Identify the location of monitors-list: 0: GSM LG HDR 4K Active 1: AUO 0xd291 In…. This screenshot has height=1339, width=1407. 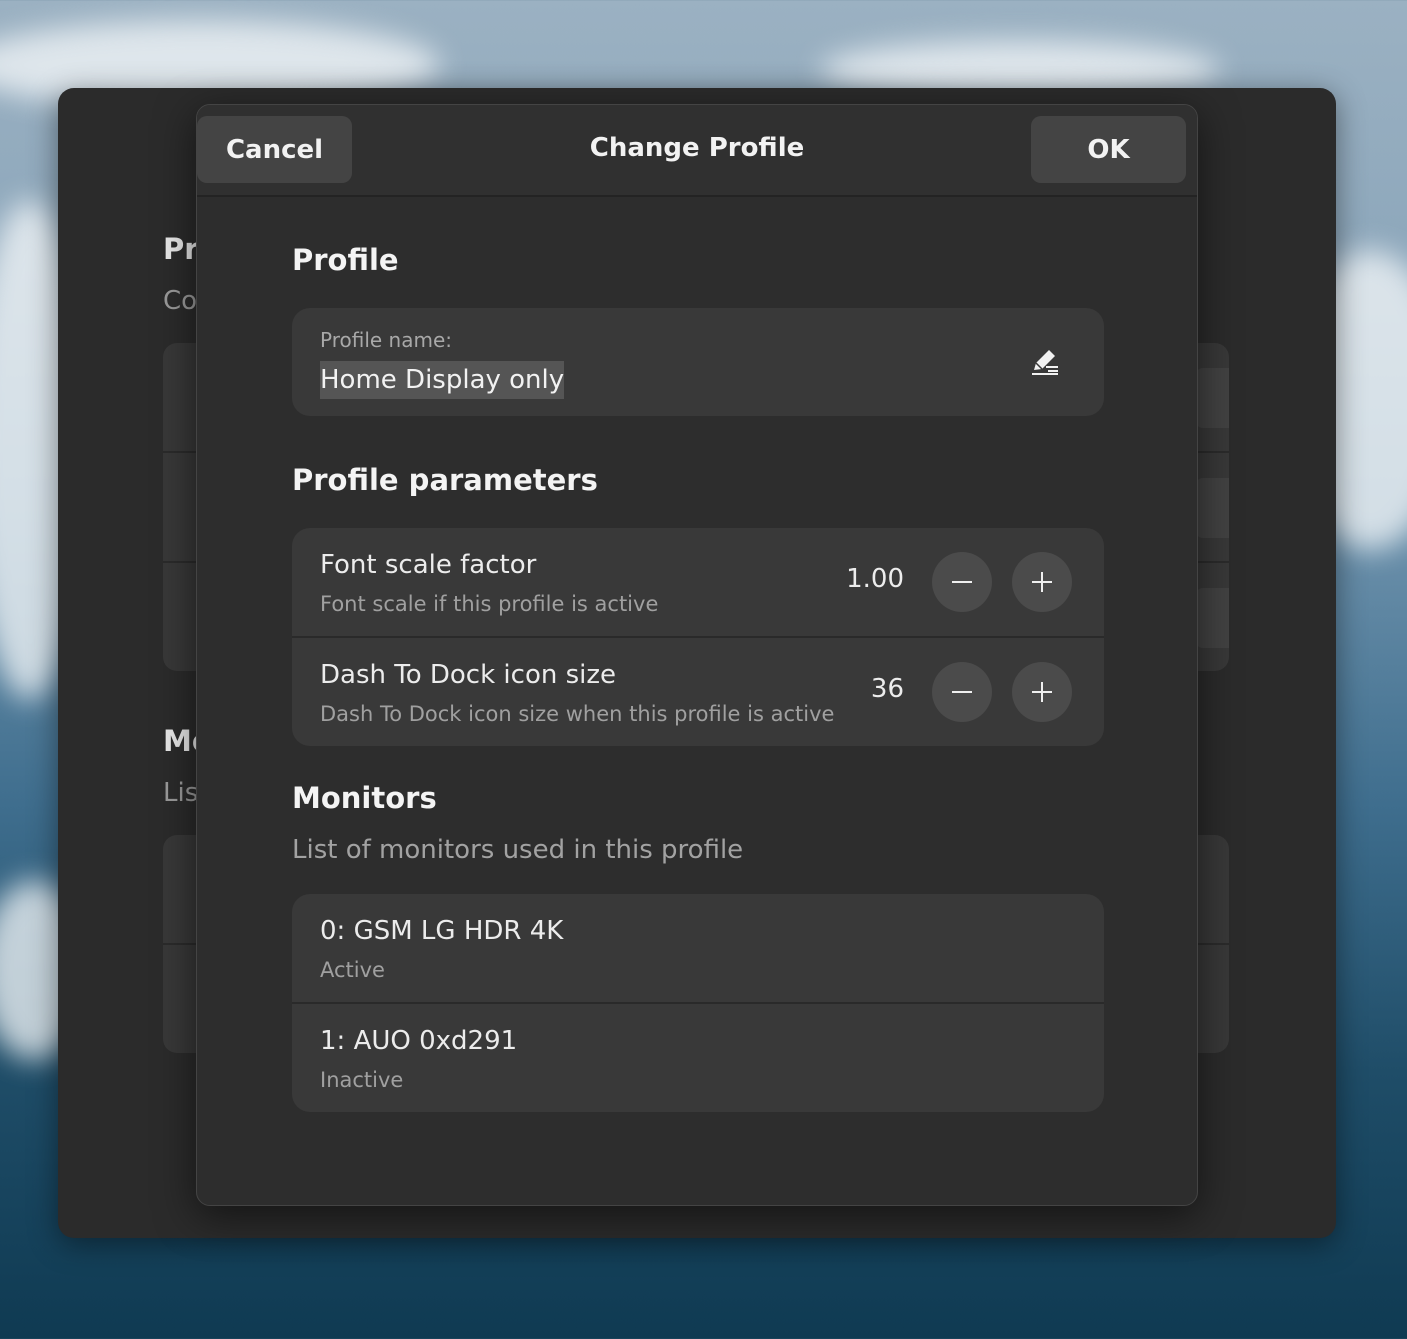
(698, 1003).